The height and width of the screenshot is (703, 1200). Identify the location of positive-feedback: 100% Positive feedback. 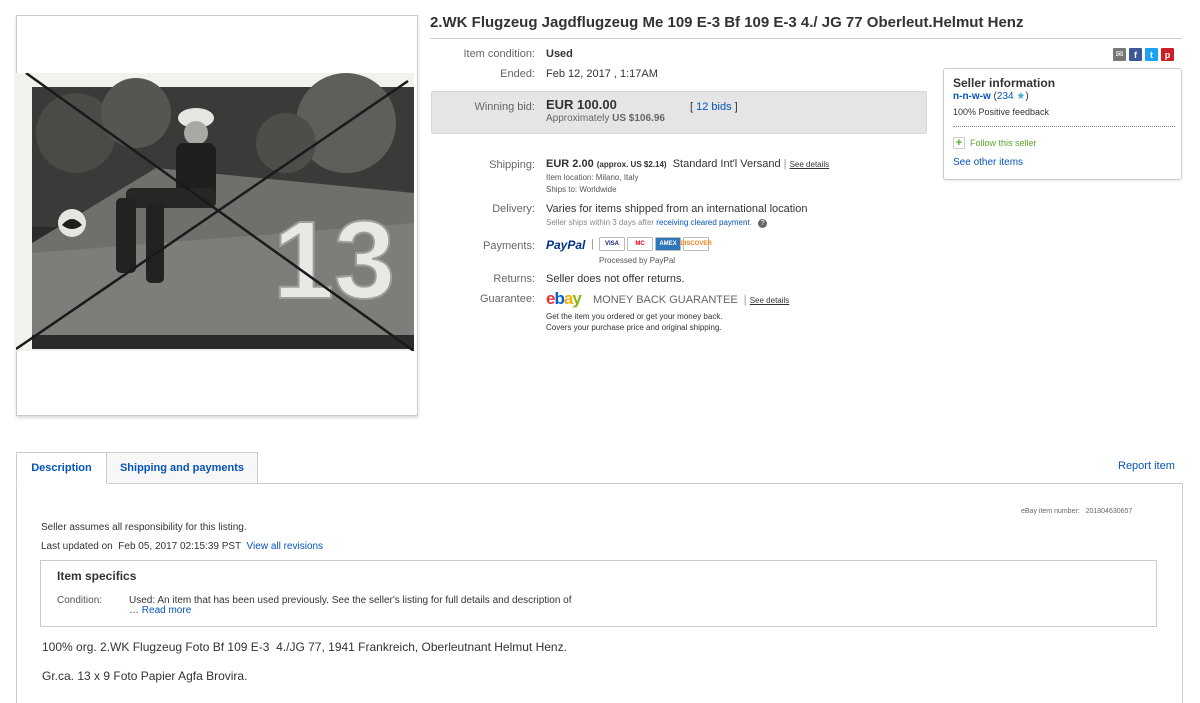
(1001, 112).